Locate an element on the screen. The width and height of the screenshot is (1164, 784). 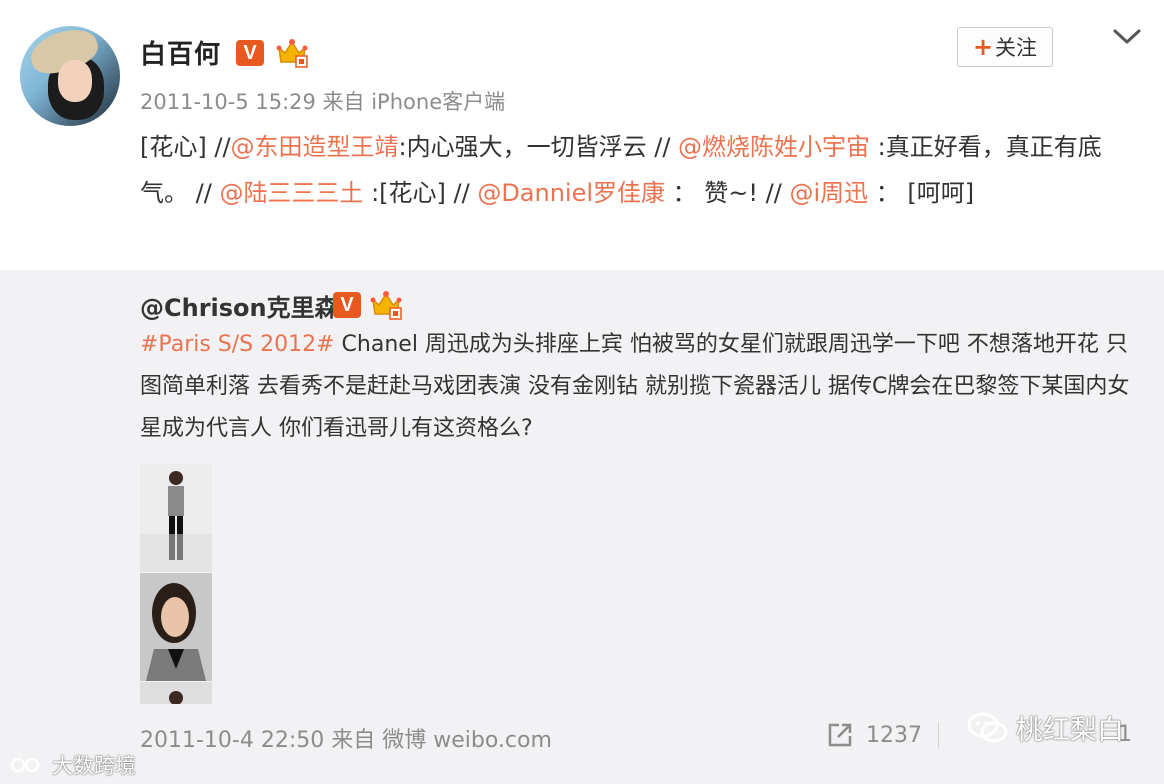
hashtag-link: #Paris S/S 2012# is located at coordinates (237, 344).